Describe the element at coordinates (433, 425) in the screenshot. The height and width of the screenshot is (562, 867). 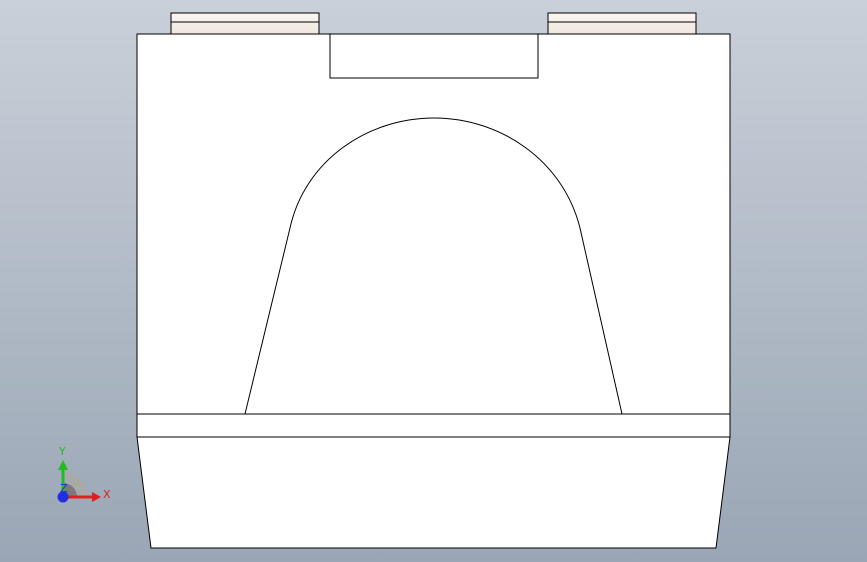
I see `base-strip` at that location.